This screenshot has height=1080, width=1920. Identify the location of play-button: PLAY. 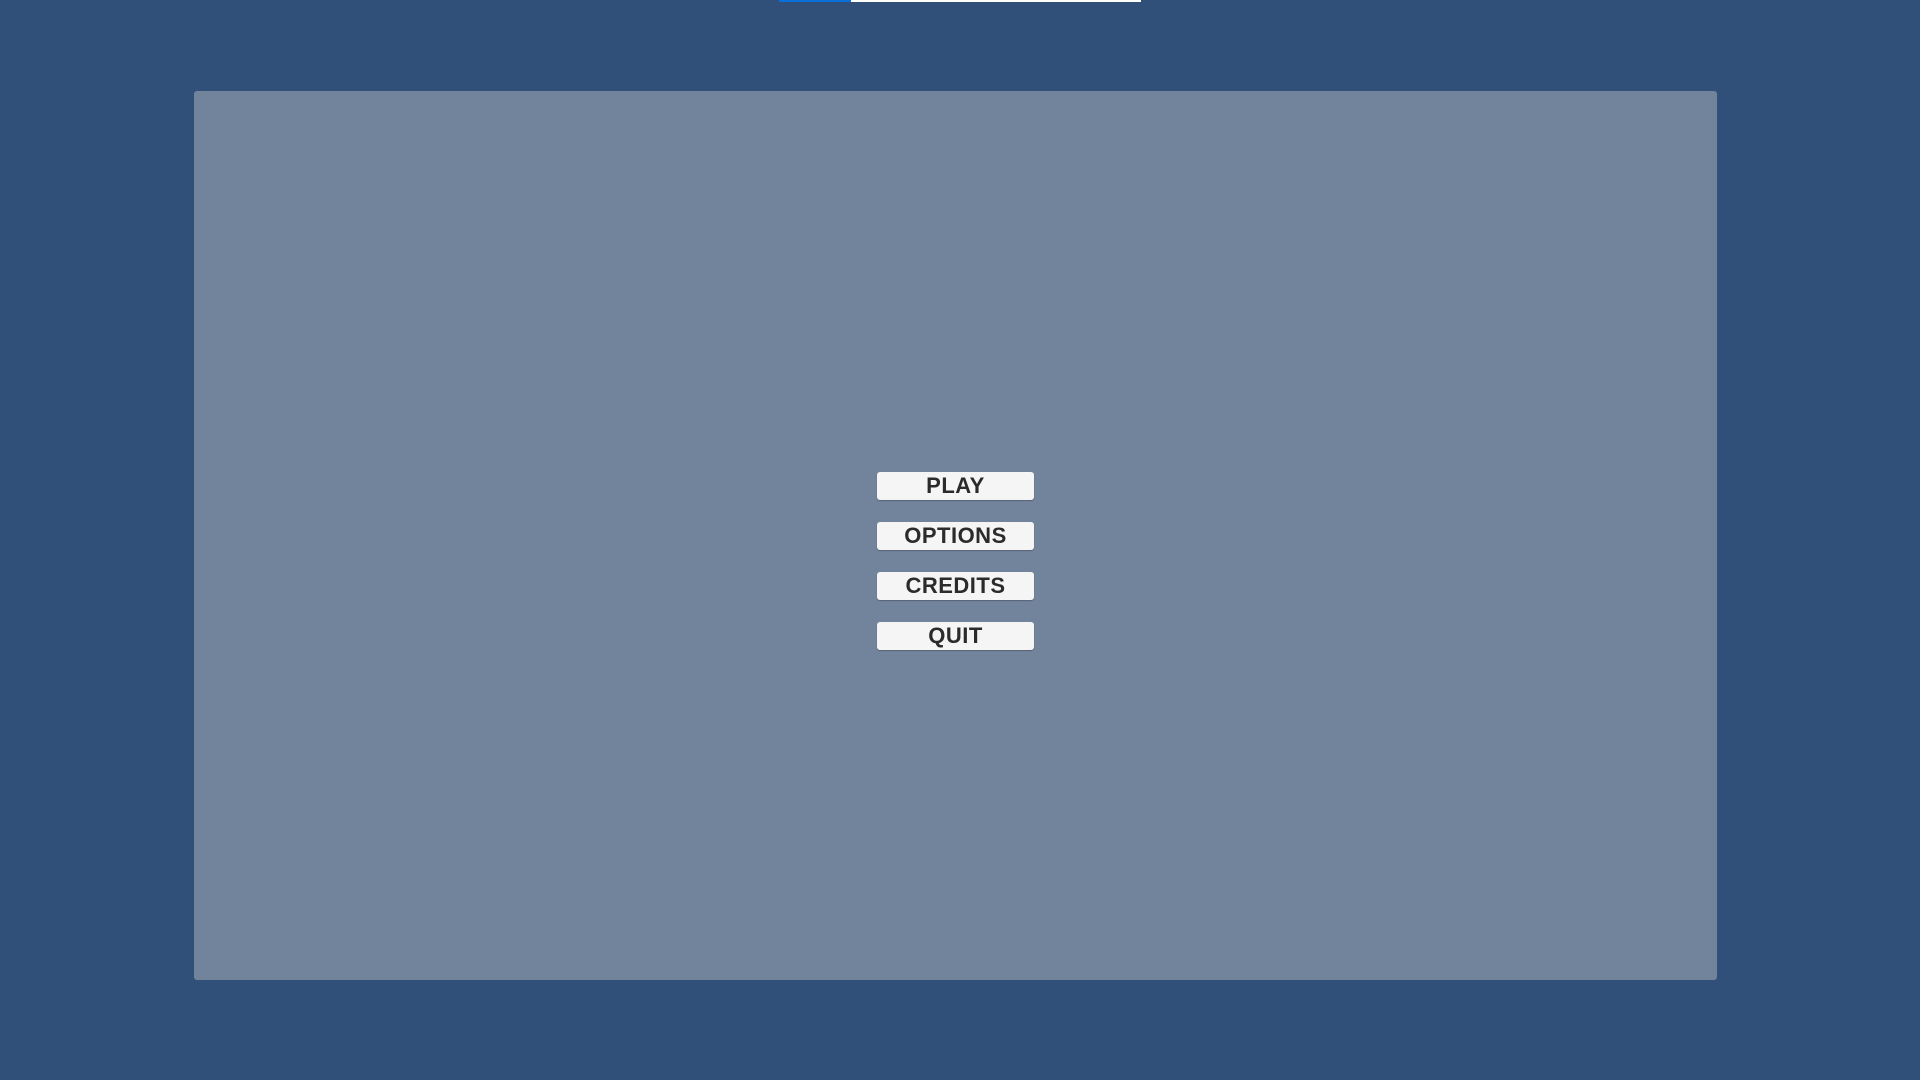
(955, 486).